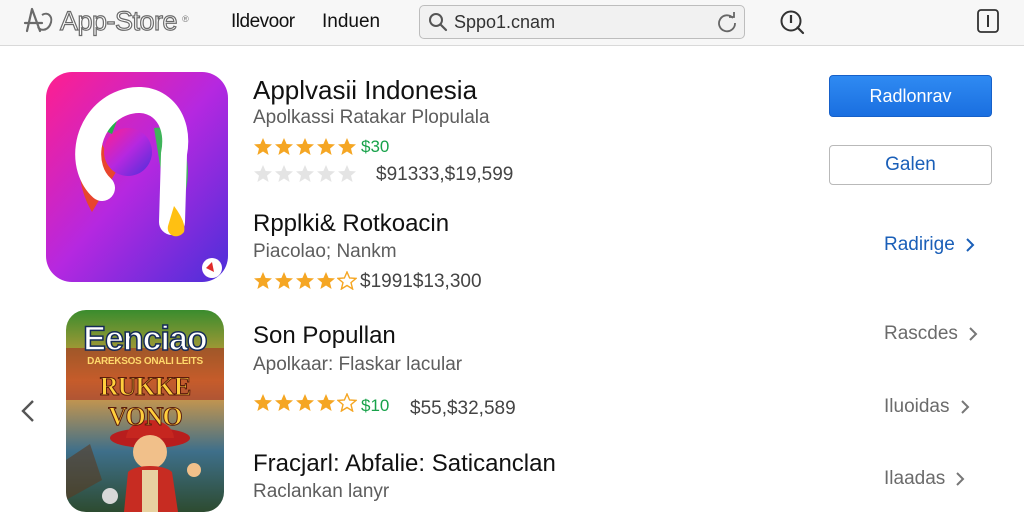 This screenshot has height=512, width=1024. What do you see at coordinates (324, 336) in the screenshot?
I see `app-title: Son Popullan` at bounding box center [324, 336].